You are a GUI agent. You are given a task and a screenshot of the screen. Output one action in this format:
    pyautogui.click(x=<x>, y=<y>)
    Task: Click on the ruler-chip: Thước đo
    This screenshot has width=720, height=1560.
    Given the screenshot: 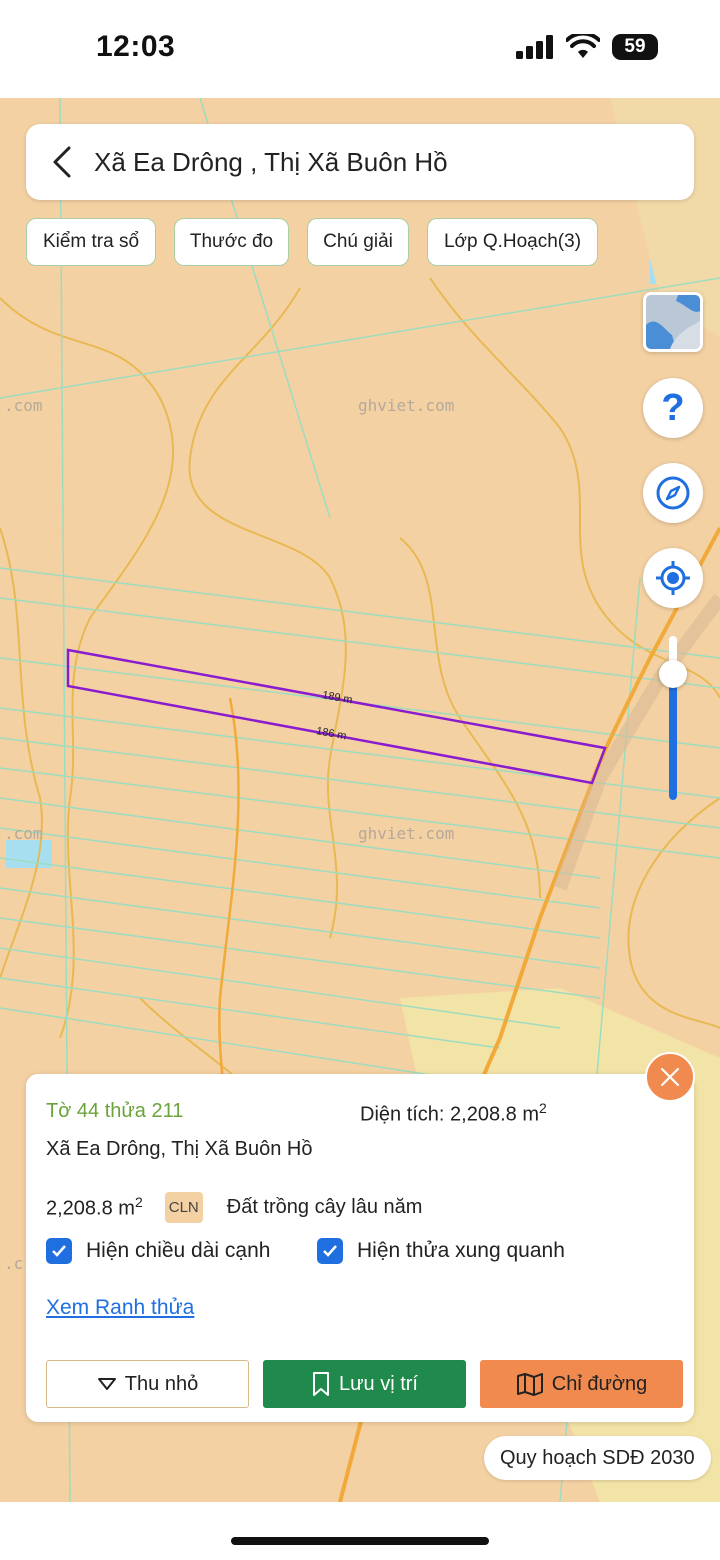 What is the action you would take?
    pyautogui.click(x=231, y=242)
    